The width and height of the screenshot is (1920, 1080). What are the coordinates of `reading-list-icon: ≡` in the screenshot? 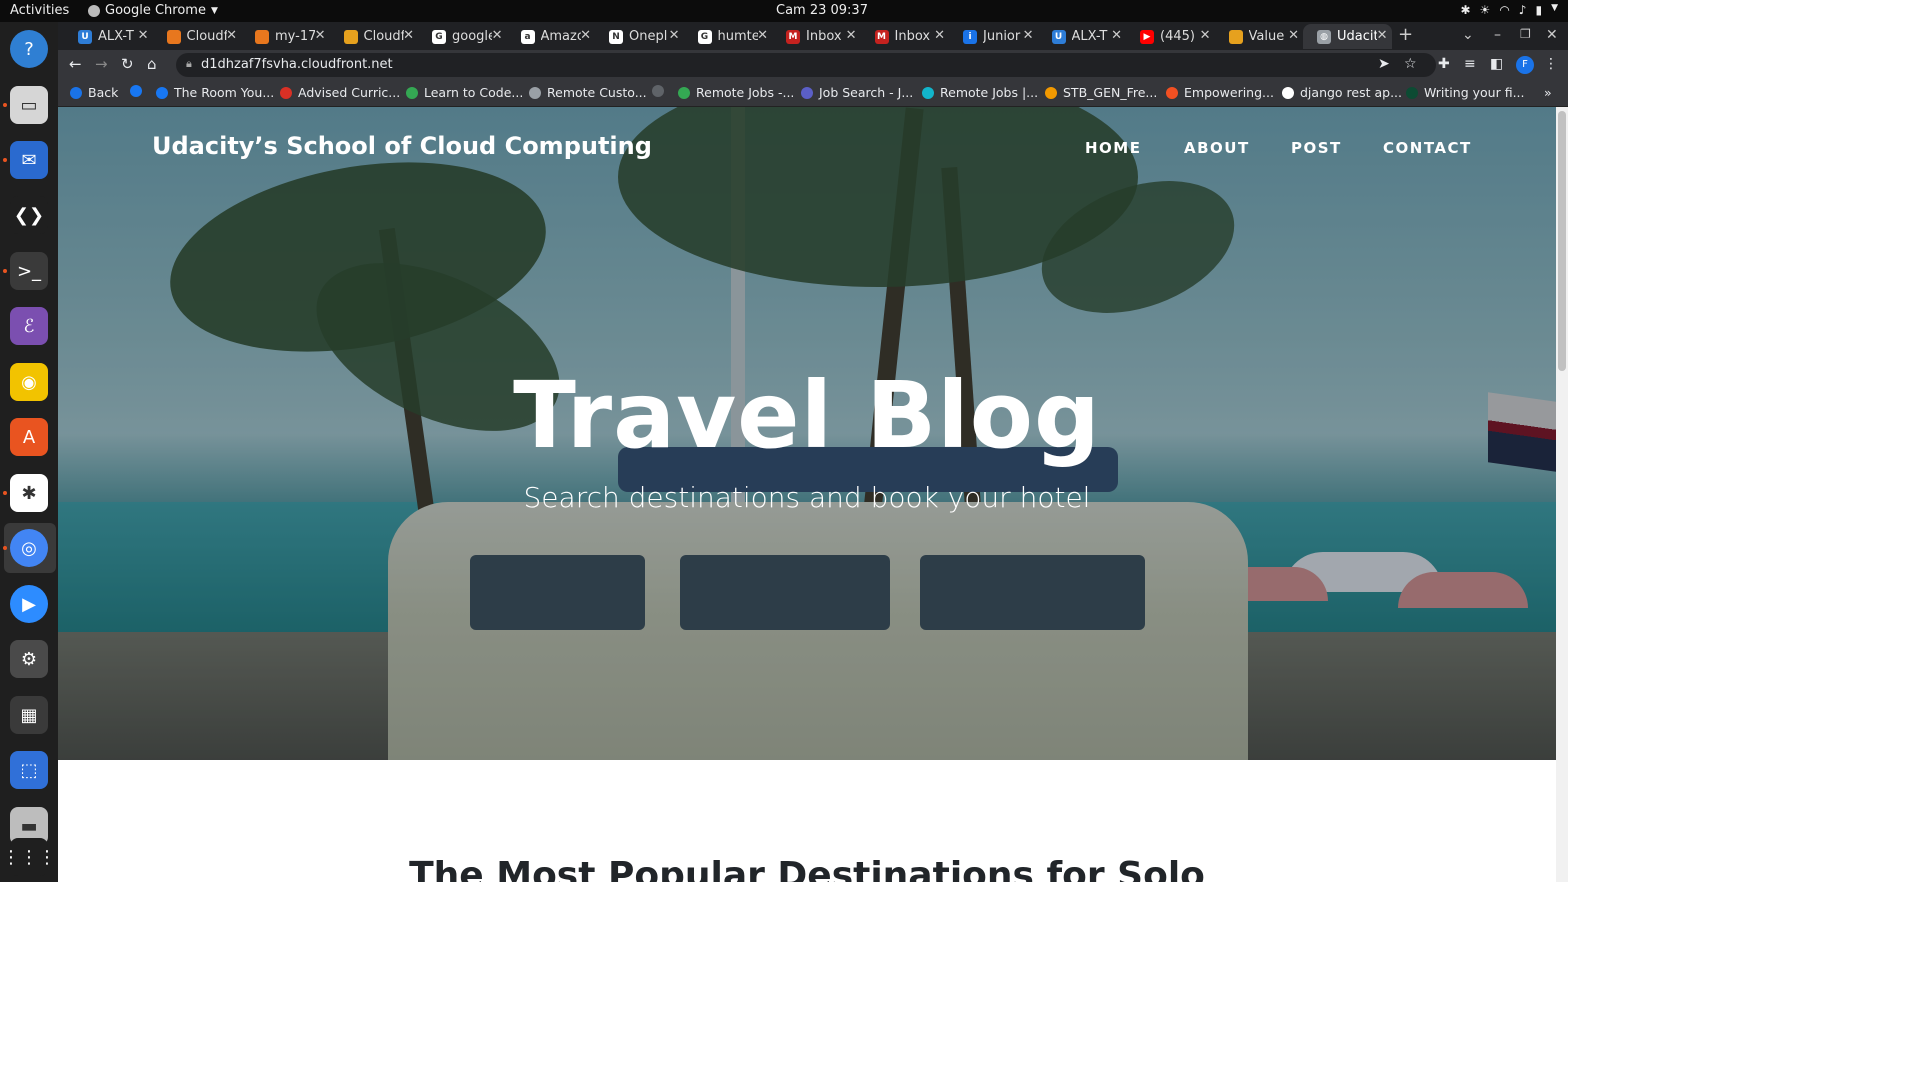 It's located at (1470, 64).